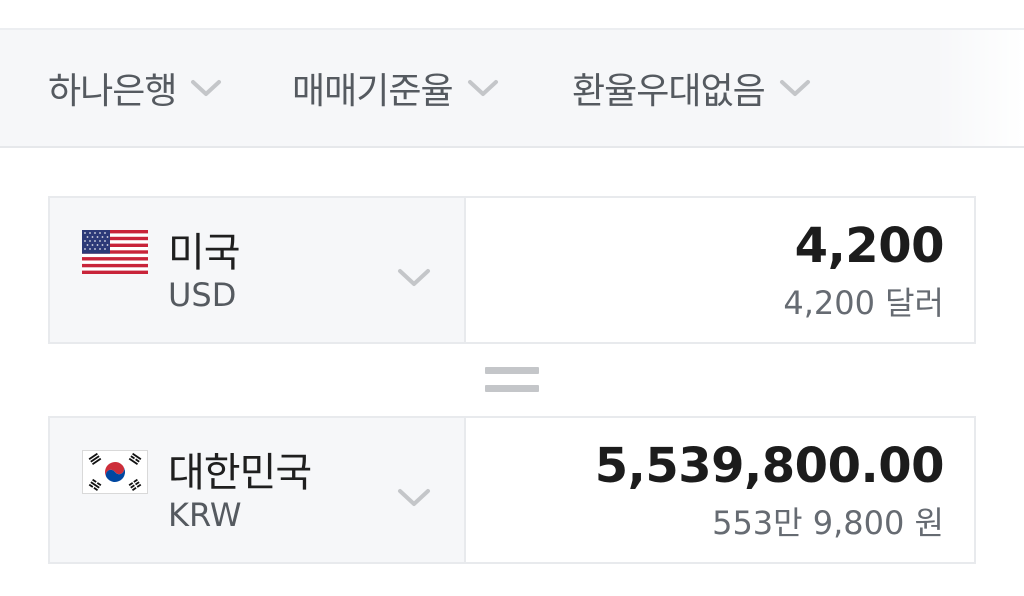 The width and height of the screenshot is (1024, 596). Describe the element at coordinates (205, 515) in the screenshot. I see `to-currency-code: KRW` at that location.